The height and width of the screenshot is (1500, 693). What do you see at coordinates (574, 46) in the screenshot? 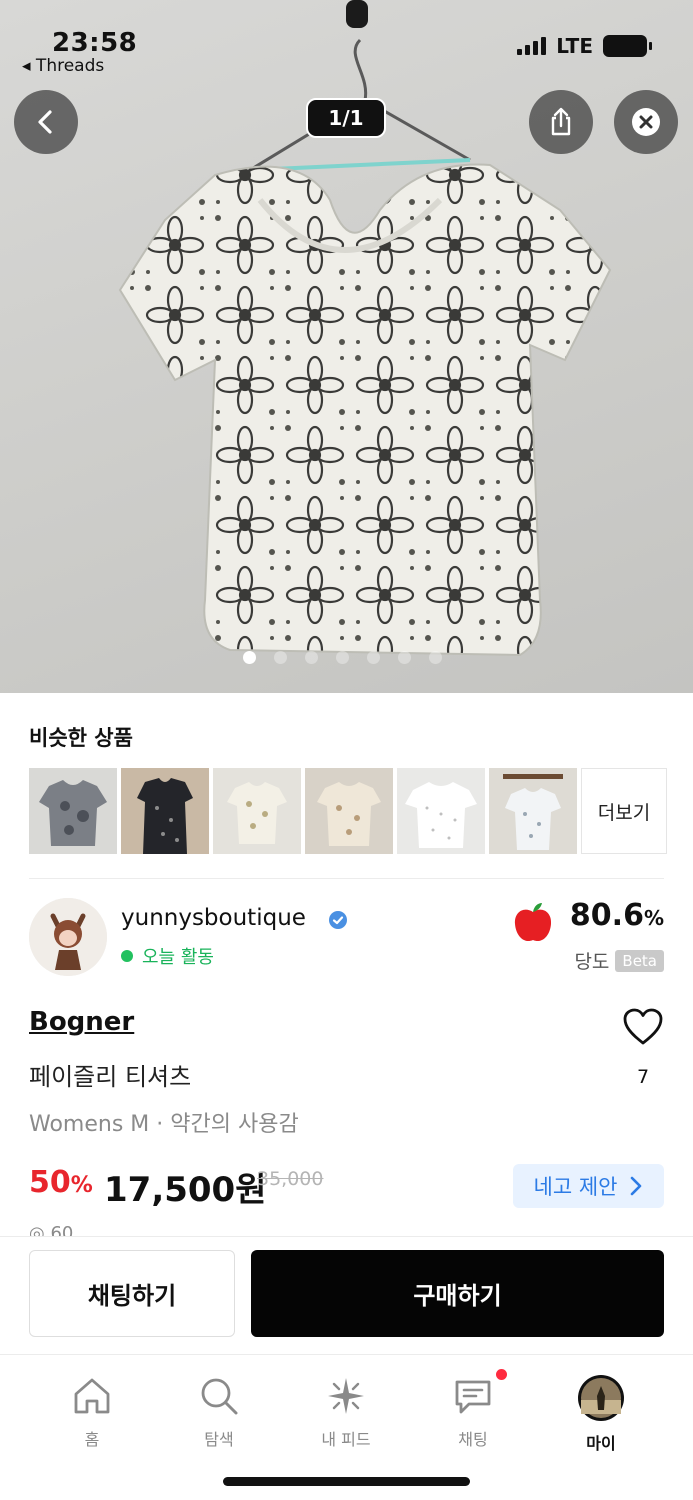
I see `network-label: LTE` at bounding box center [574, 46].